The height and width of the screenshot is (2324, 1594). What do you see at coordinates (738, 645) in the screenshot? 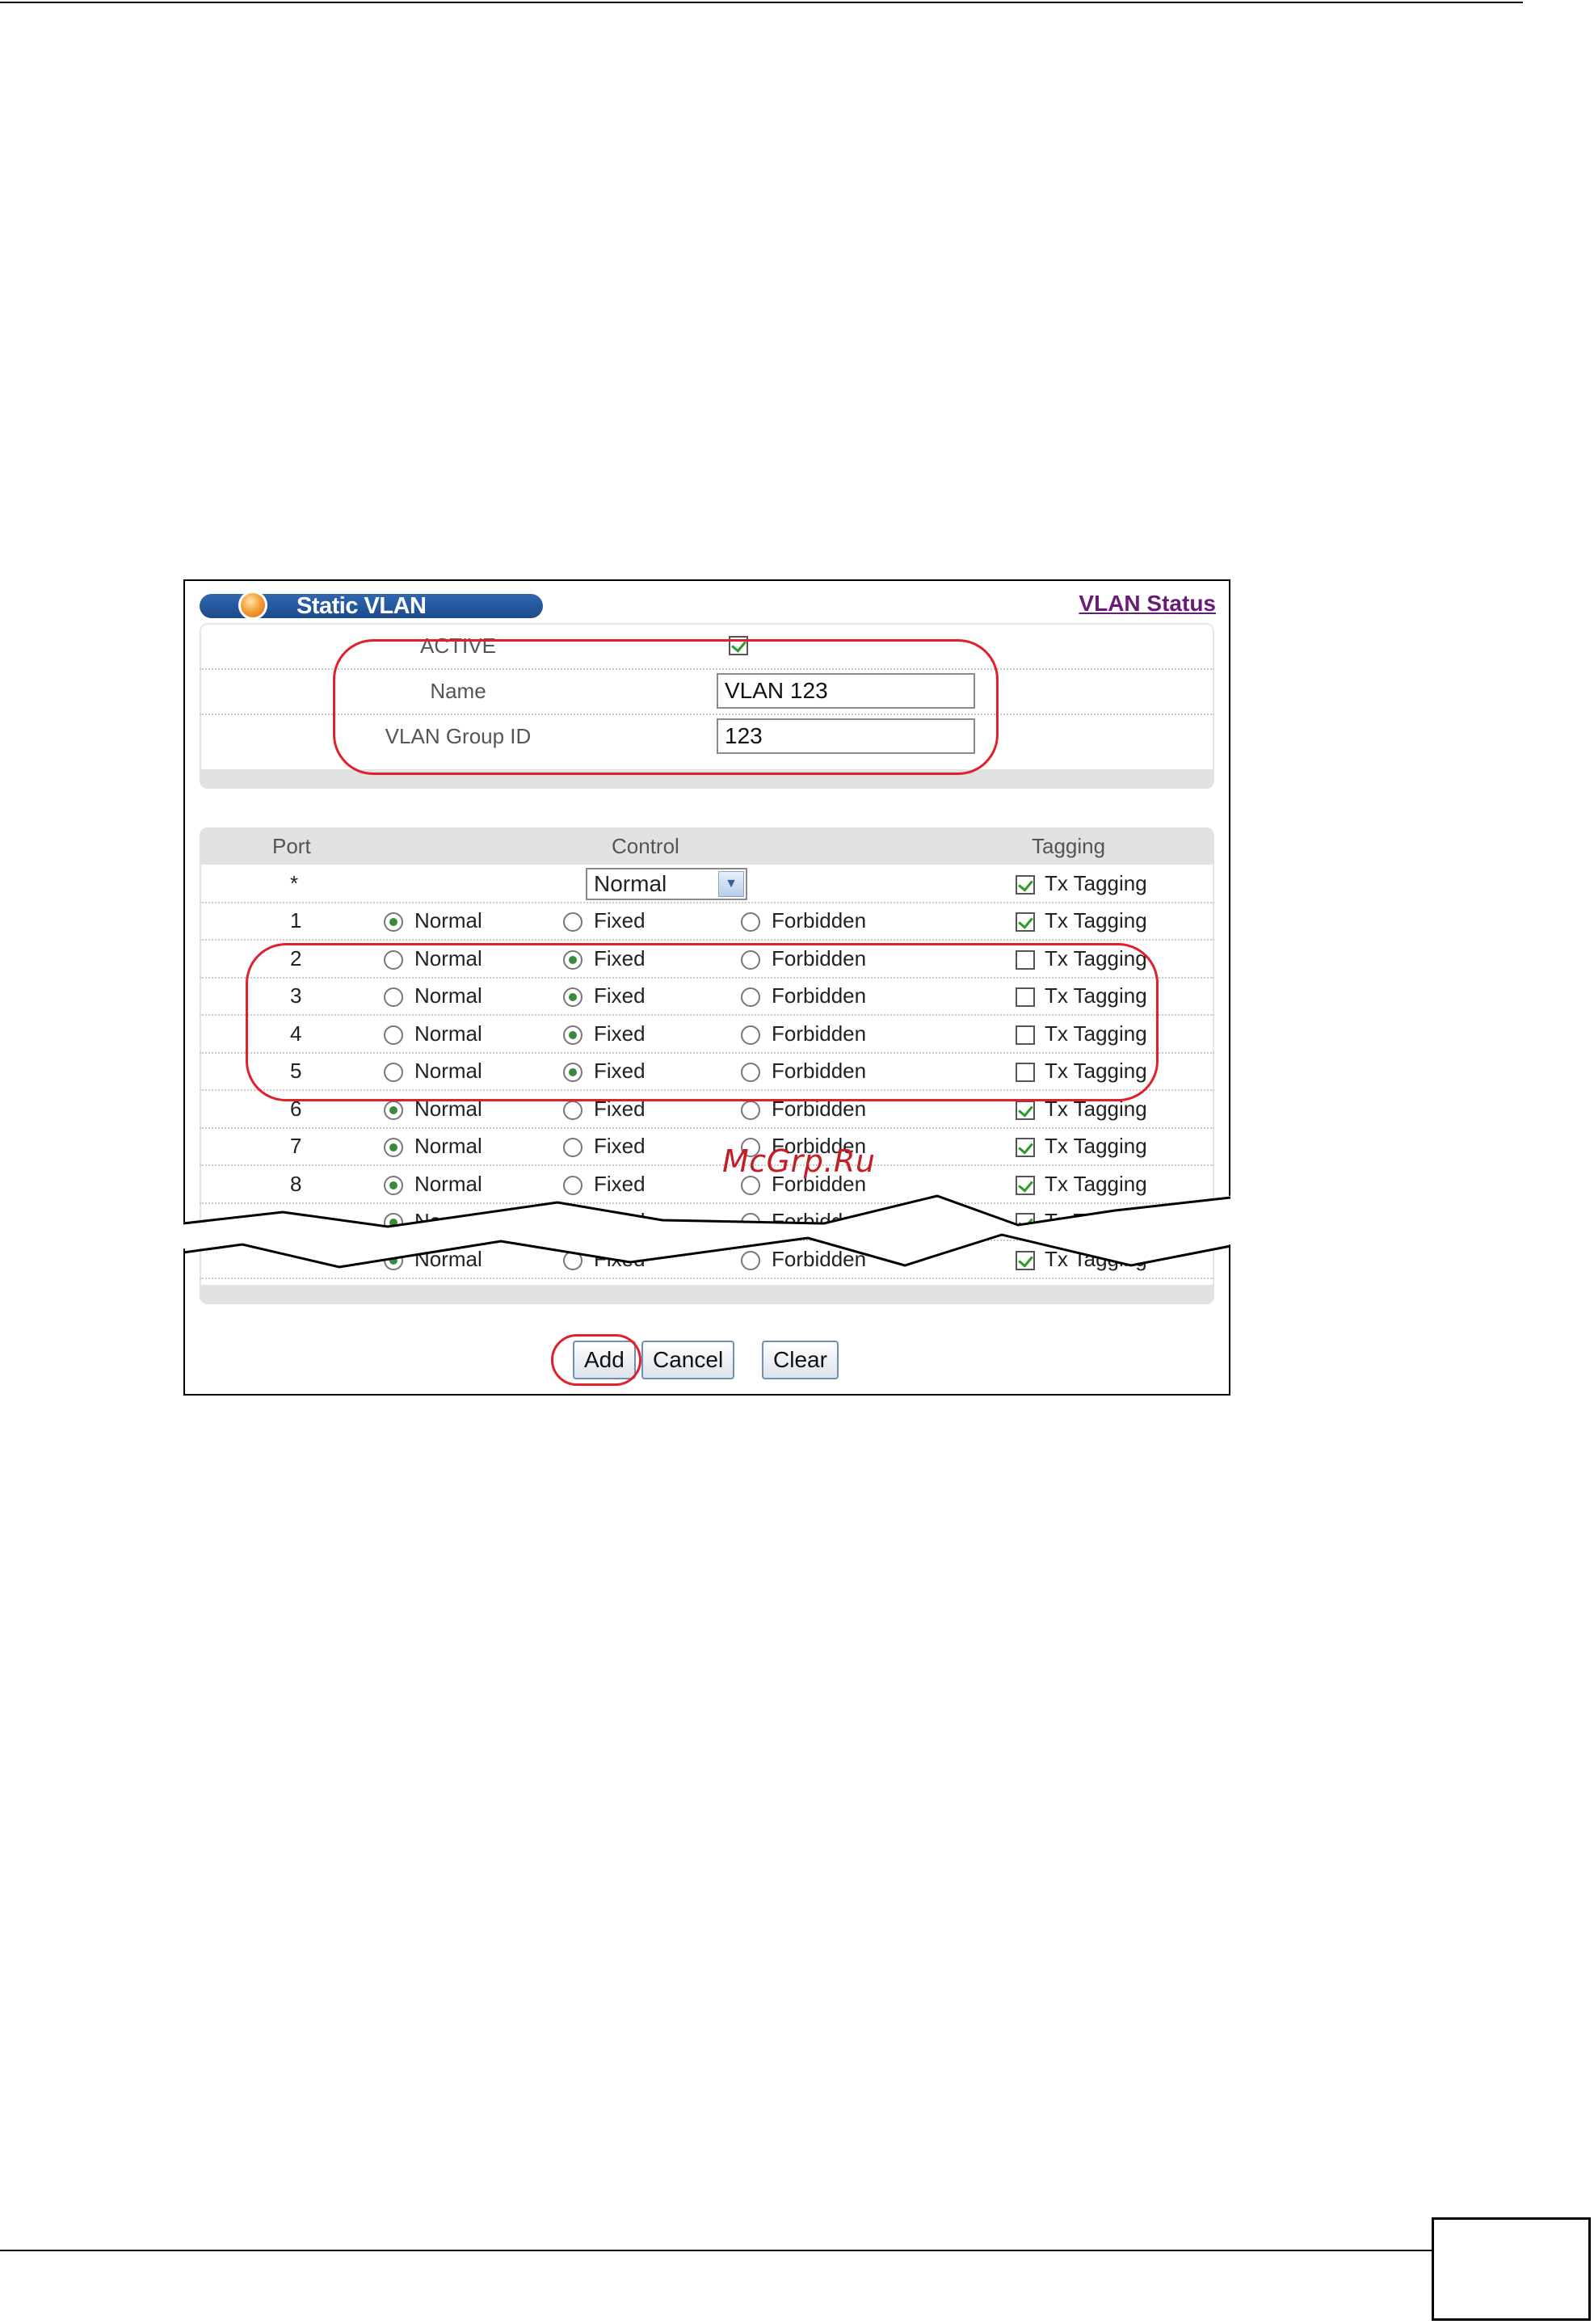
I see `active-checkbox` at bounding box center [738, 645].